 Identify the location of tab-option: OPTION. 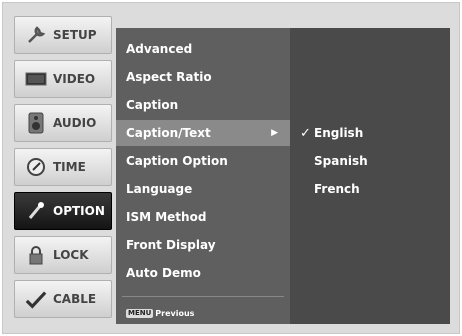
(63, 211).